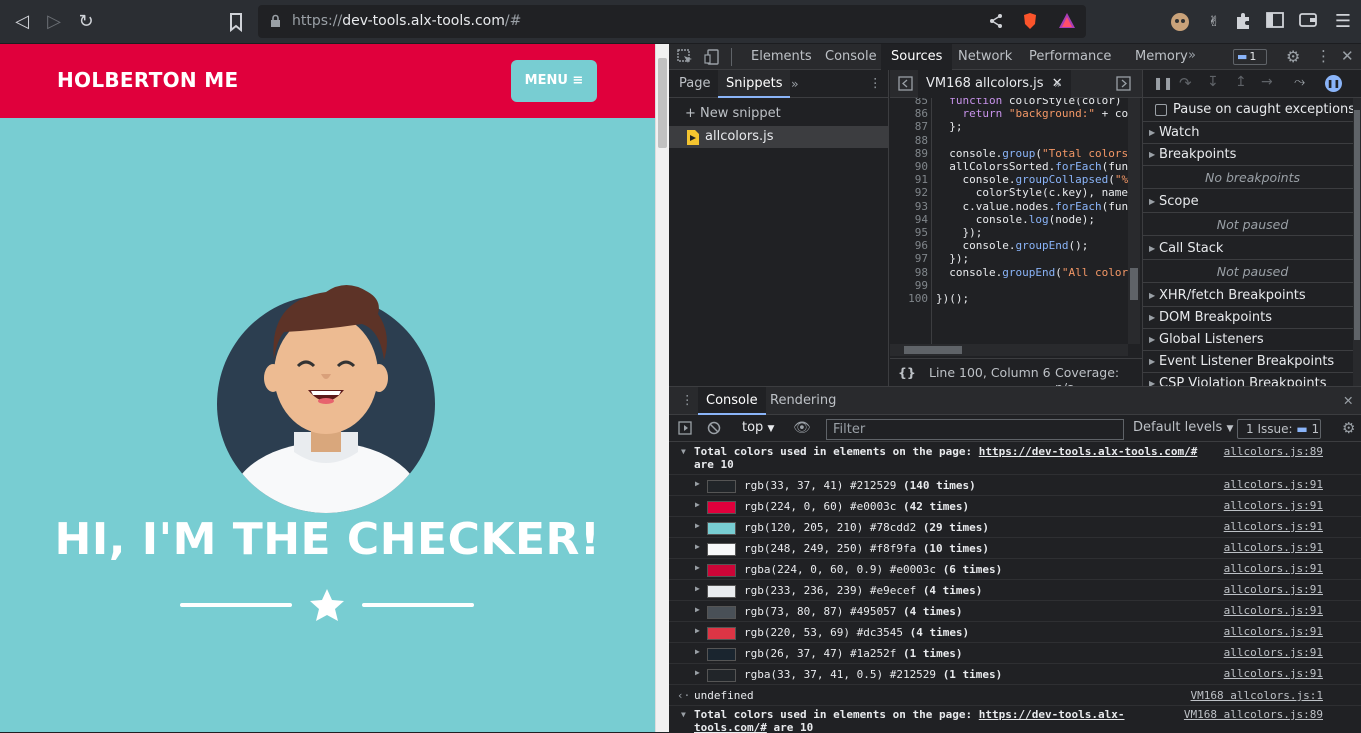  What do you see at coordinates (1016, 113) in the screenshot?
I see `code-line: 86 return "background:" + co` at bounding box center [1016, 113].